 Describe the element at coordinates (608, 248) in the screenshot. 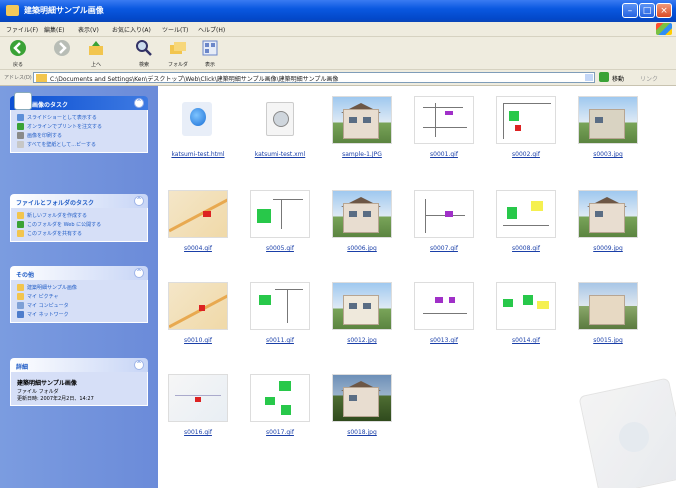

I see `file-name: s0009.jpg` at that location.